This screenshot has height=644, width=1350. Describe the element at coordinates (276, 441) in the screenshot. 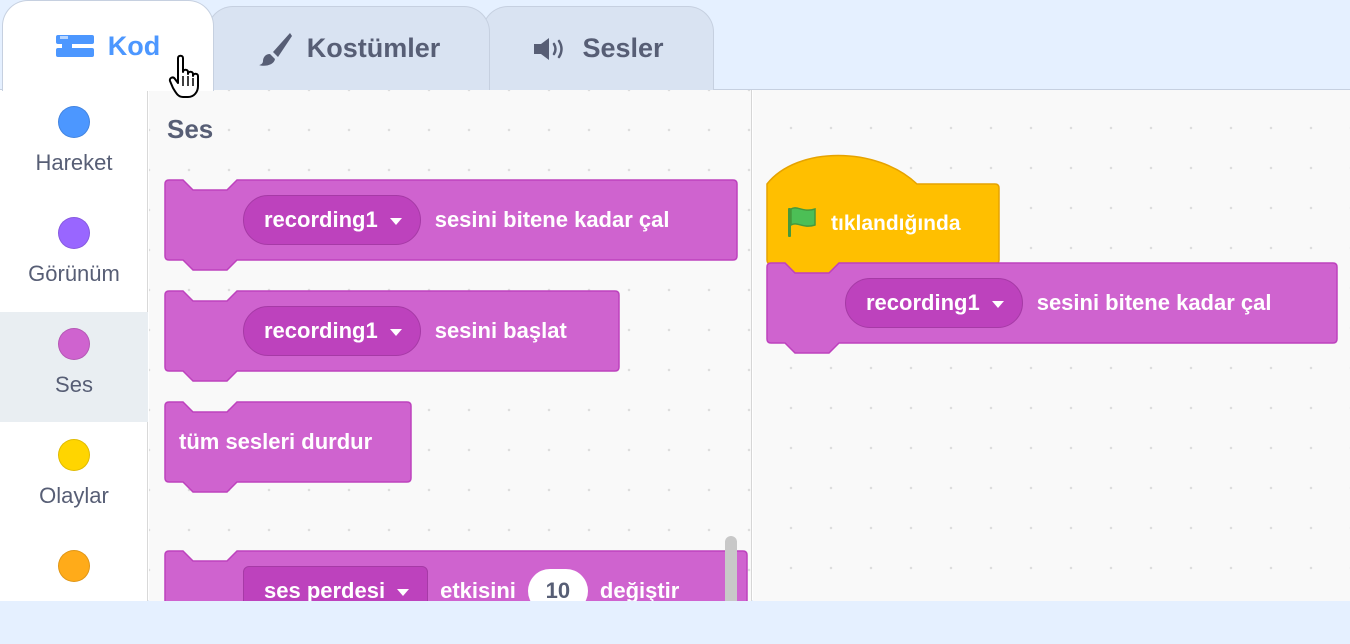

I see `block-text: tüm sesleri durdur` at that location.